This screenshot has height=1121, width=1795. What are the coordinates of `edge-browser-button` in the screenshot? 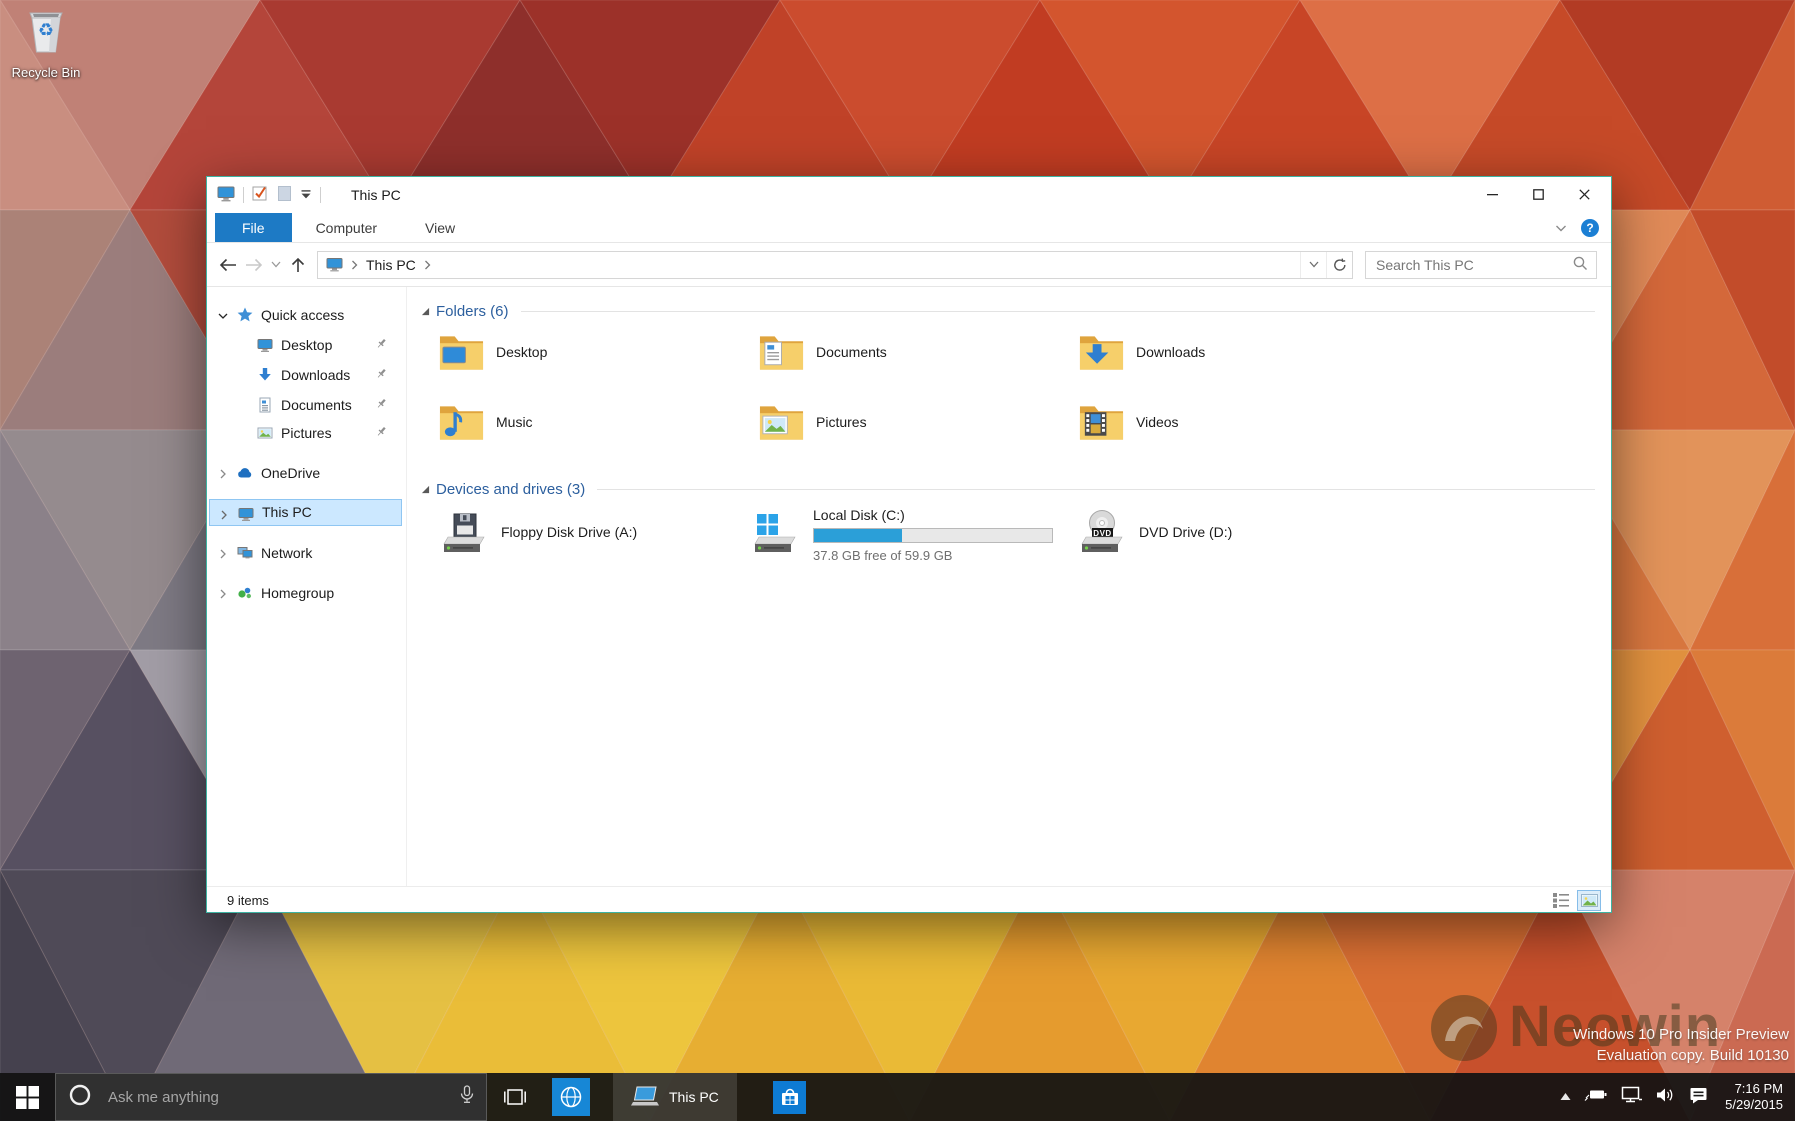 It's located at (571, 1097).